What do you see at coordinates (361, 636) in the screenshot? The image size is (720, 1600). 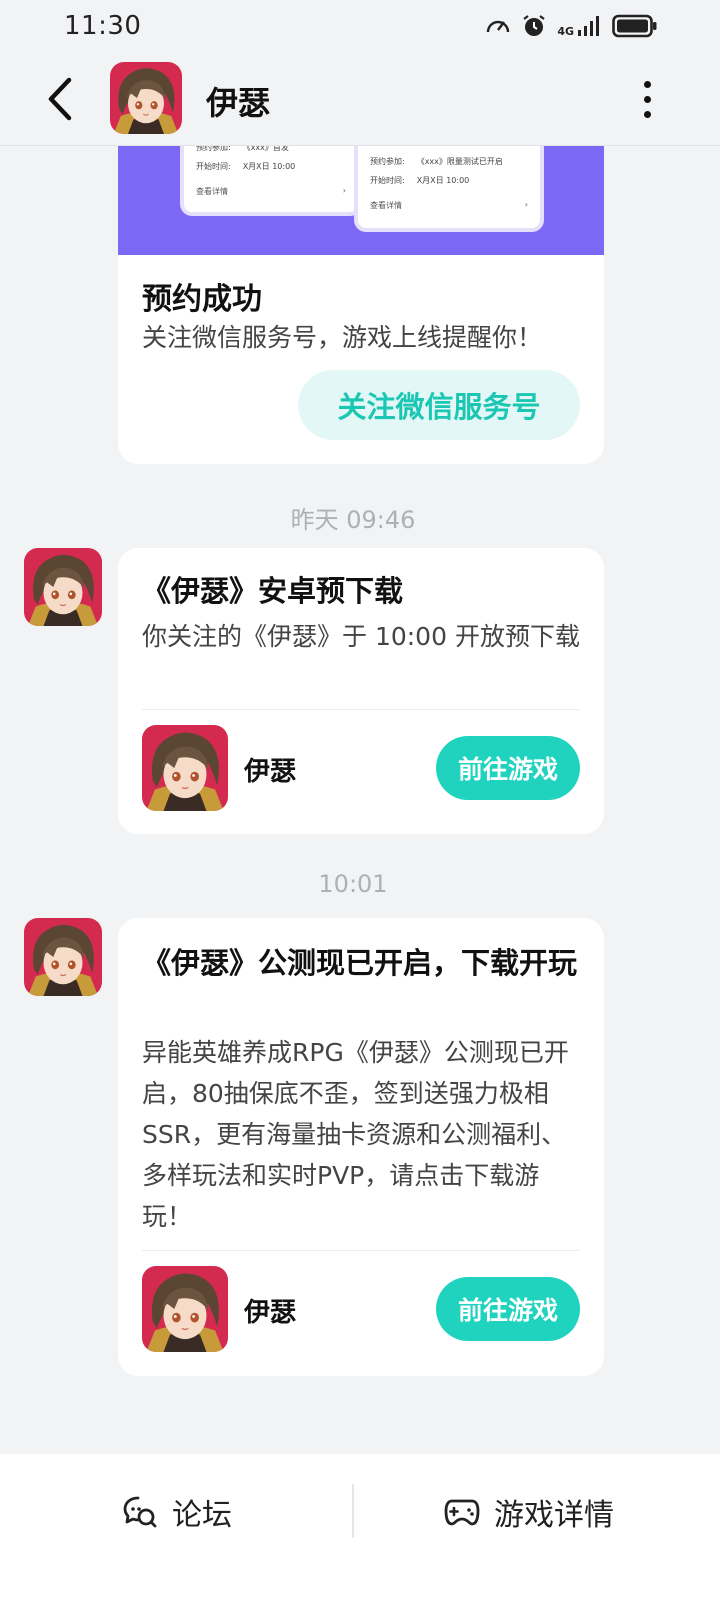 I see `message-body: 你关注的《伊瑟》于 10:00 开放预下载` at bounding box center [361, 636].